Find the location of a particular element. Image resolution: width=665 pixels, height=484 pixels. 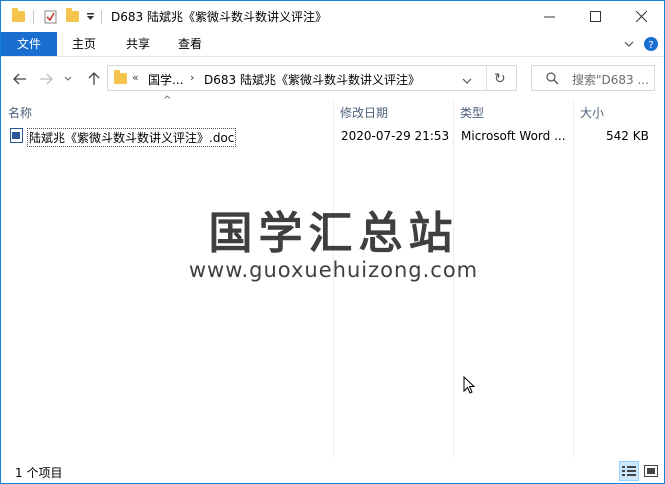

column-header-name: 名称 is located at coordinates (20, 112).